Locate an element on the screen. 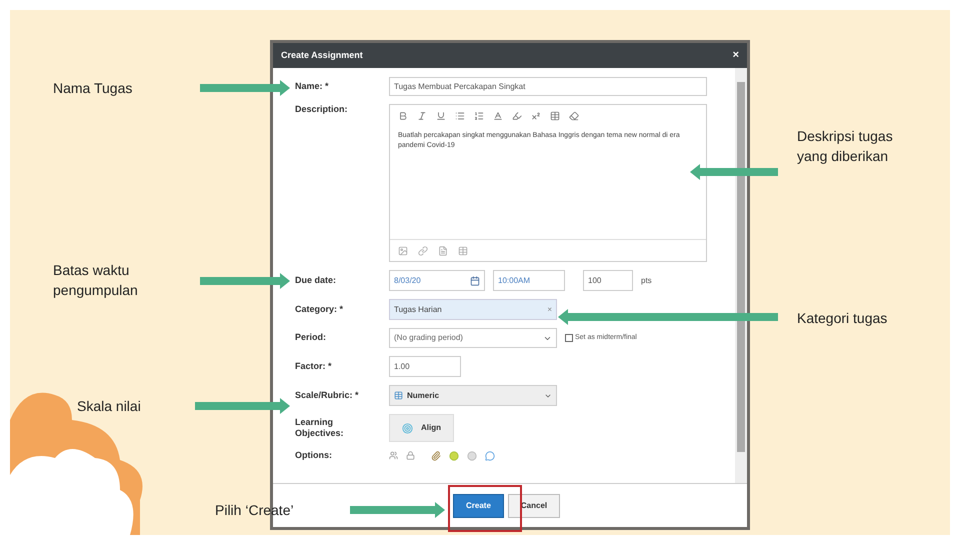  annotation-label: Kategori tugas is located at coordinates (842, 318).